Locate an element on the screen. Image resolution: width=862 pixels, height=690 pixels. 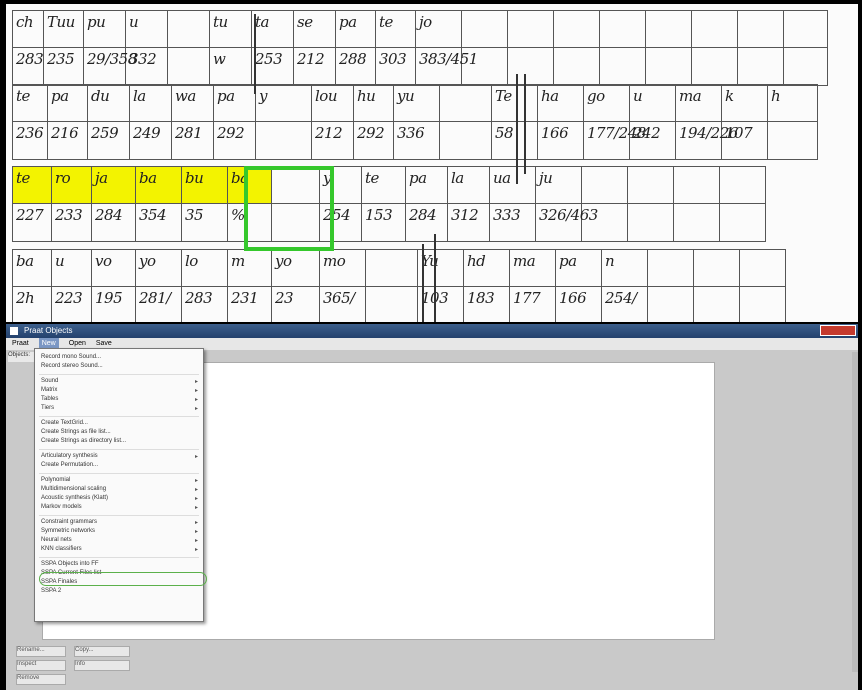
sheet-cell: pa is located at coordinates (68, 103).